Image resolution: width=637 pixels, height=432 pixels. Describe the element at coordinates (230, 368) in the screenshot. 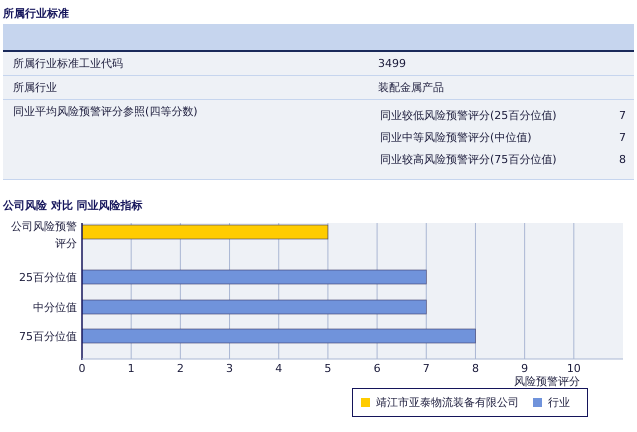

I see `tick-label: 3` at that location.